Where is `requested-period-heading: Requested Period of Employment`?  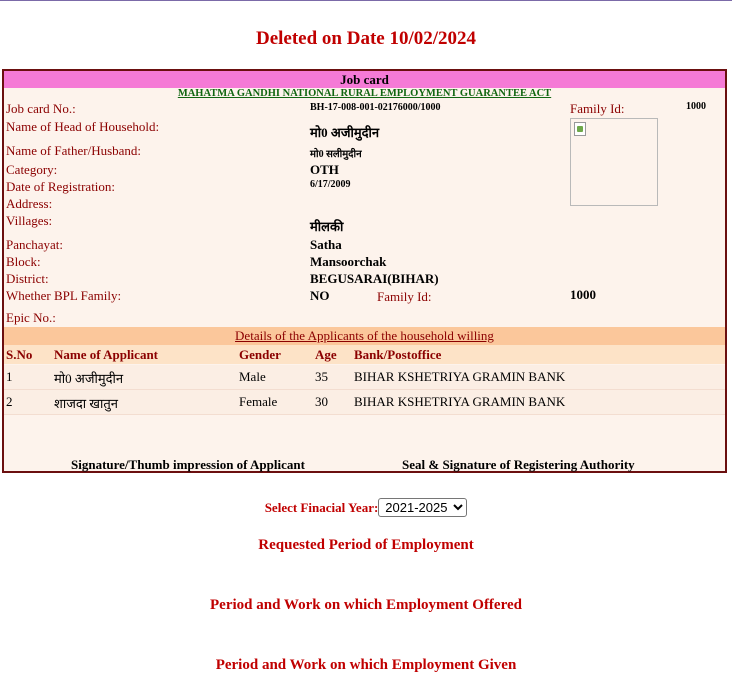 requested-period-heading: Requested Period of Employment is located at coordinates (366, 545).